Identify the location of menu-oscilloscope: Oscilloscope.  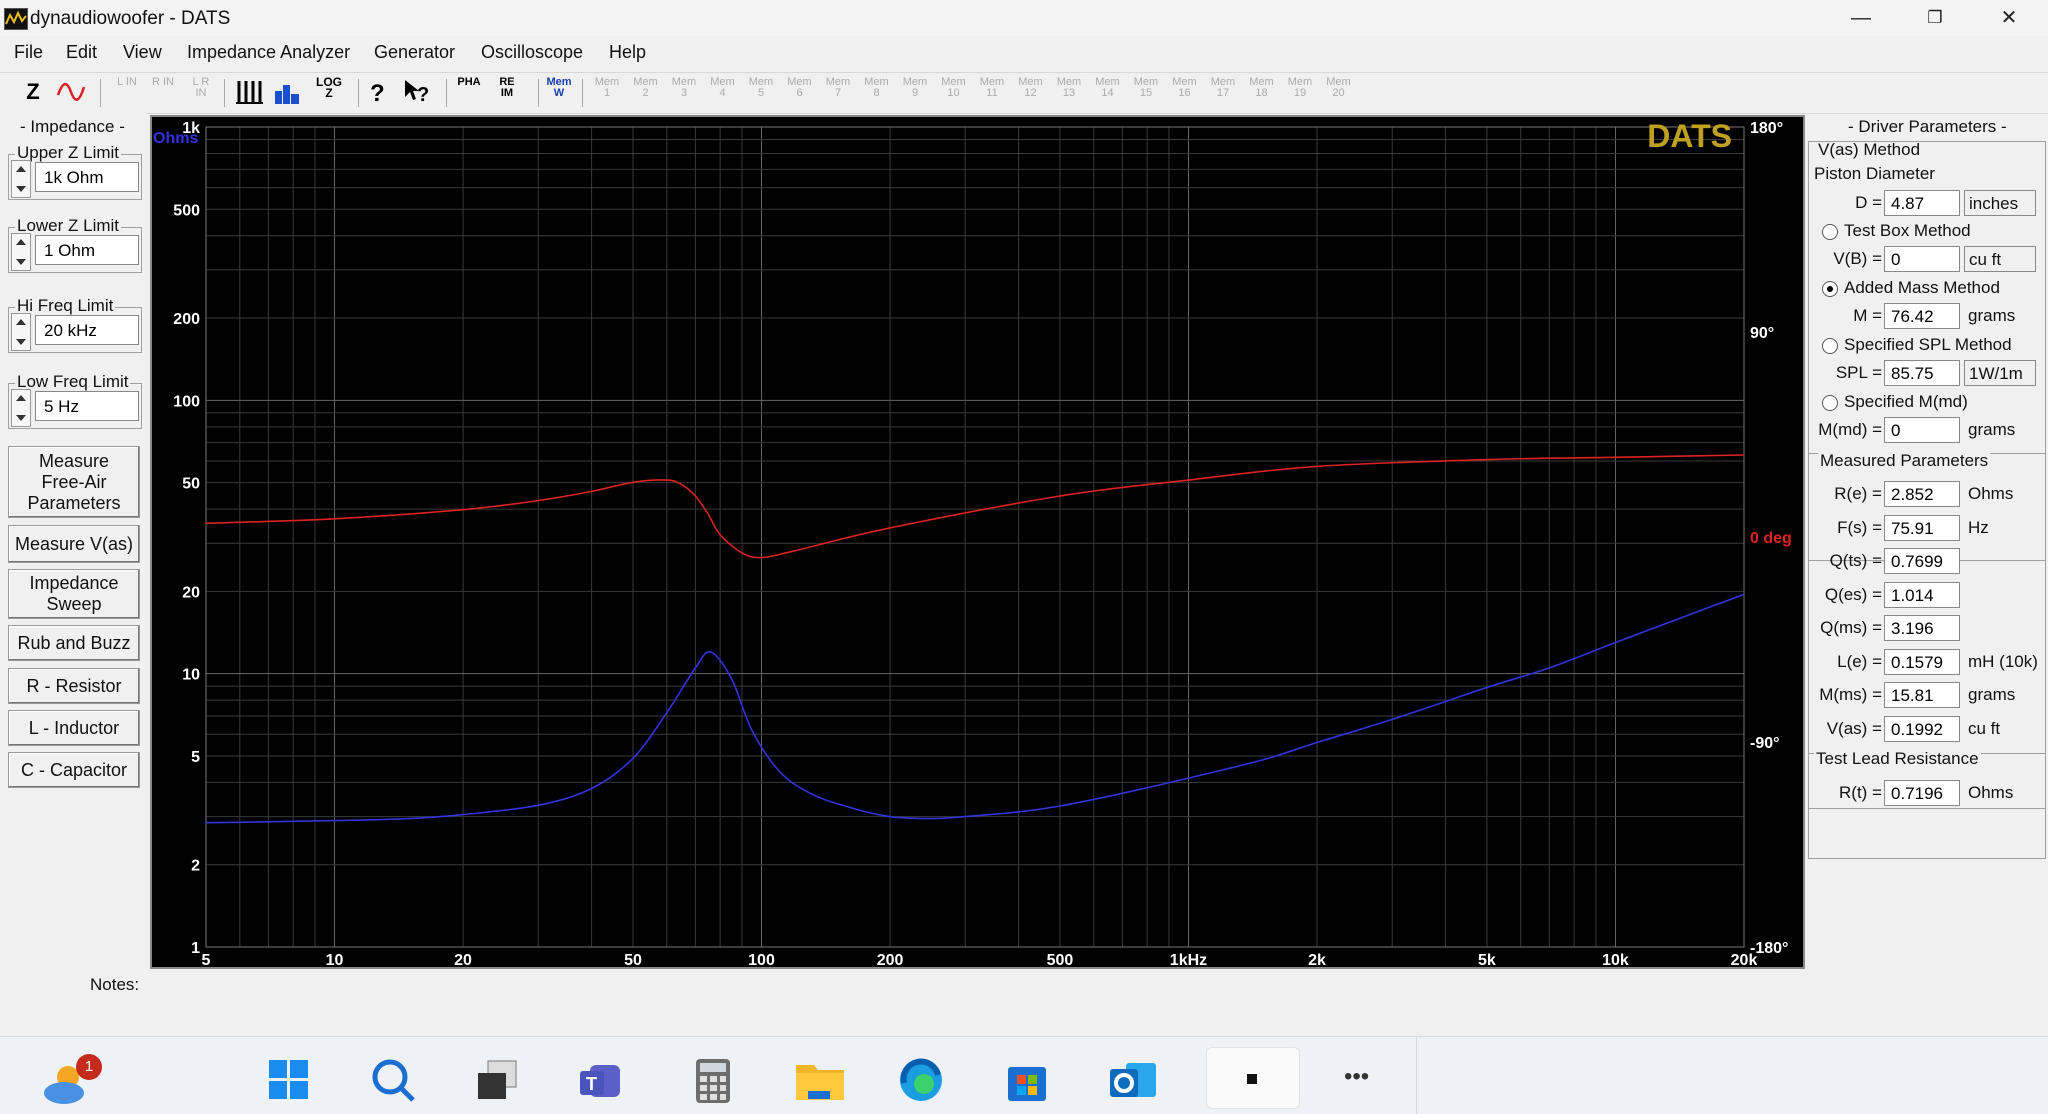
(532, 52).